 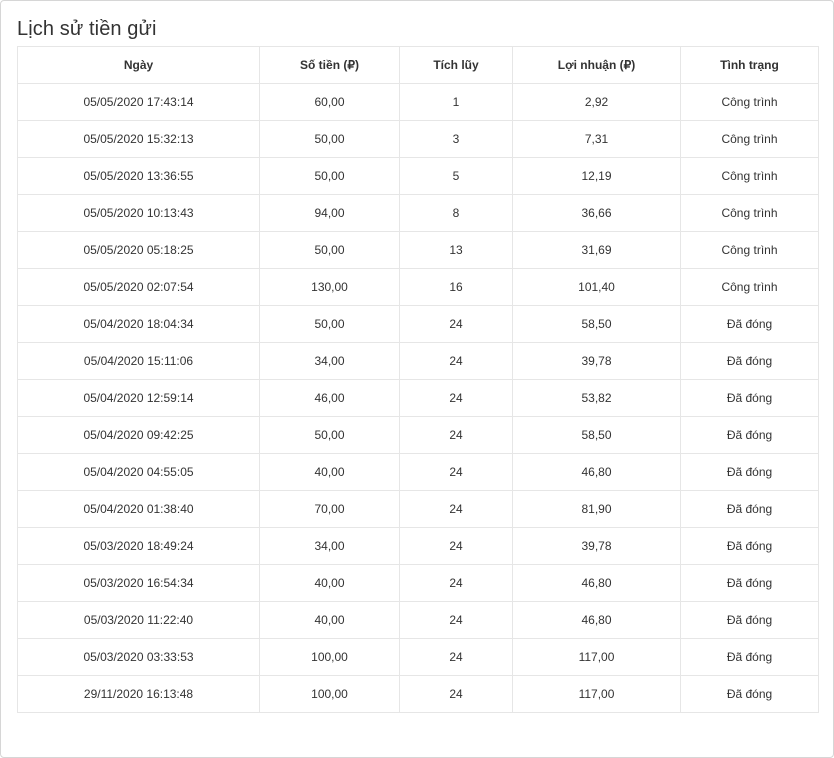 What do you see at coordinates (87, 29) in the screenshot?
I see `page-title: Lịch sử tiền gửi` at bounding box center [87, 29].